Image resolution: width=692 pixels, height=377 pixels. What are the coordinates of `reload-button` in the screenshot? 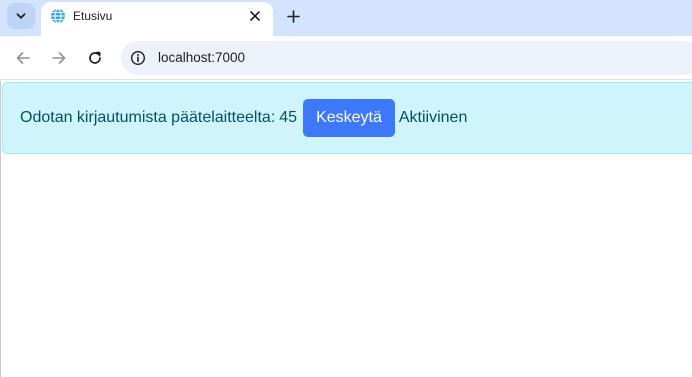 It's located at (95, 58).